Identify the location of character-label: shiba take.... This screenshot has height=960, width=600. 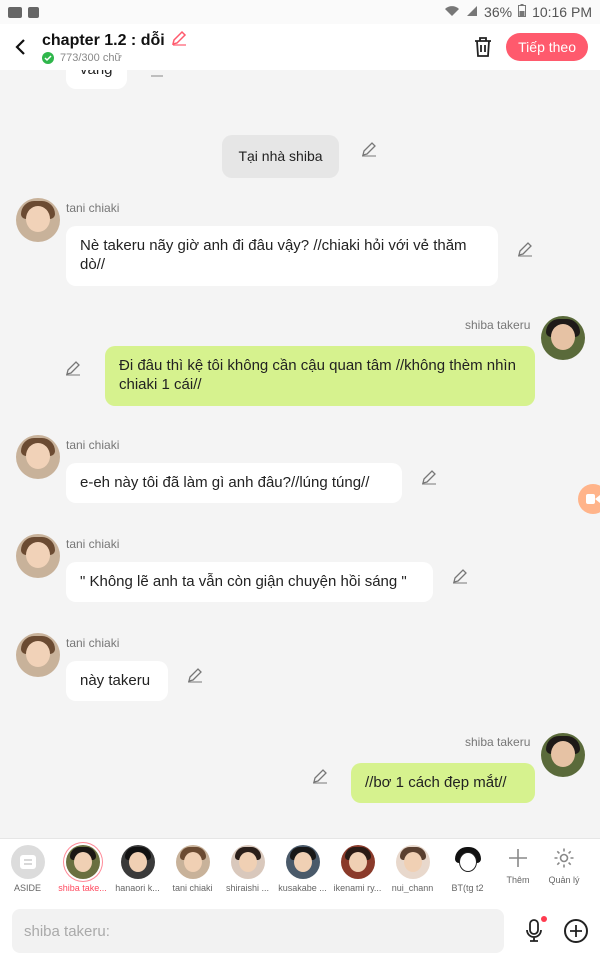
(82, 888).